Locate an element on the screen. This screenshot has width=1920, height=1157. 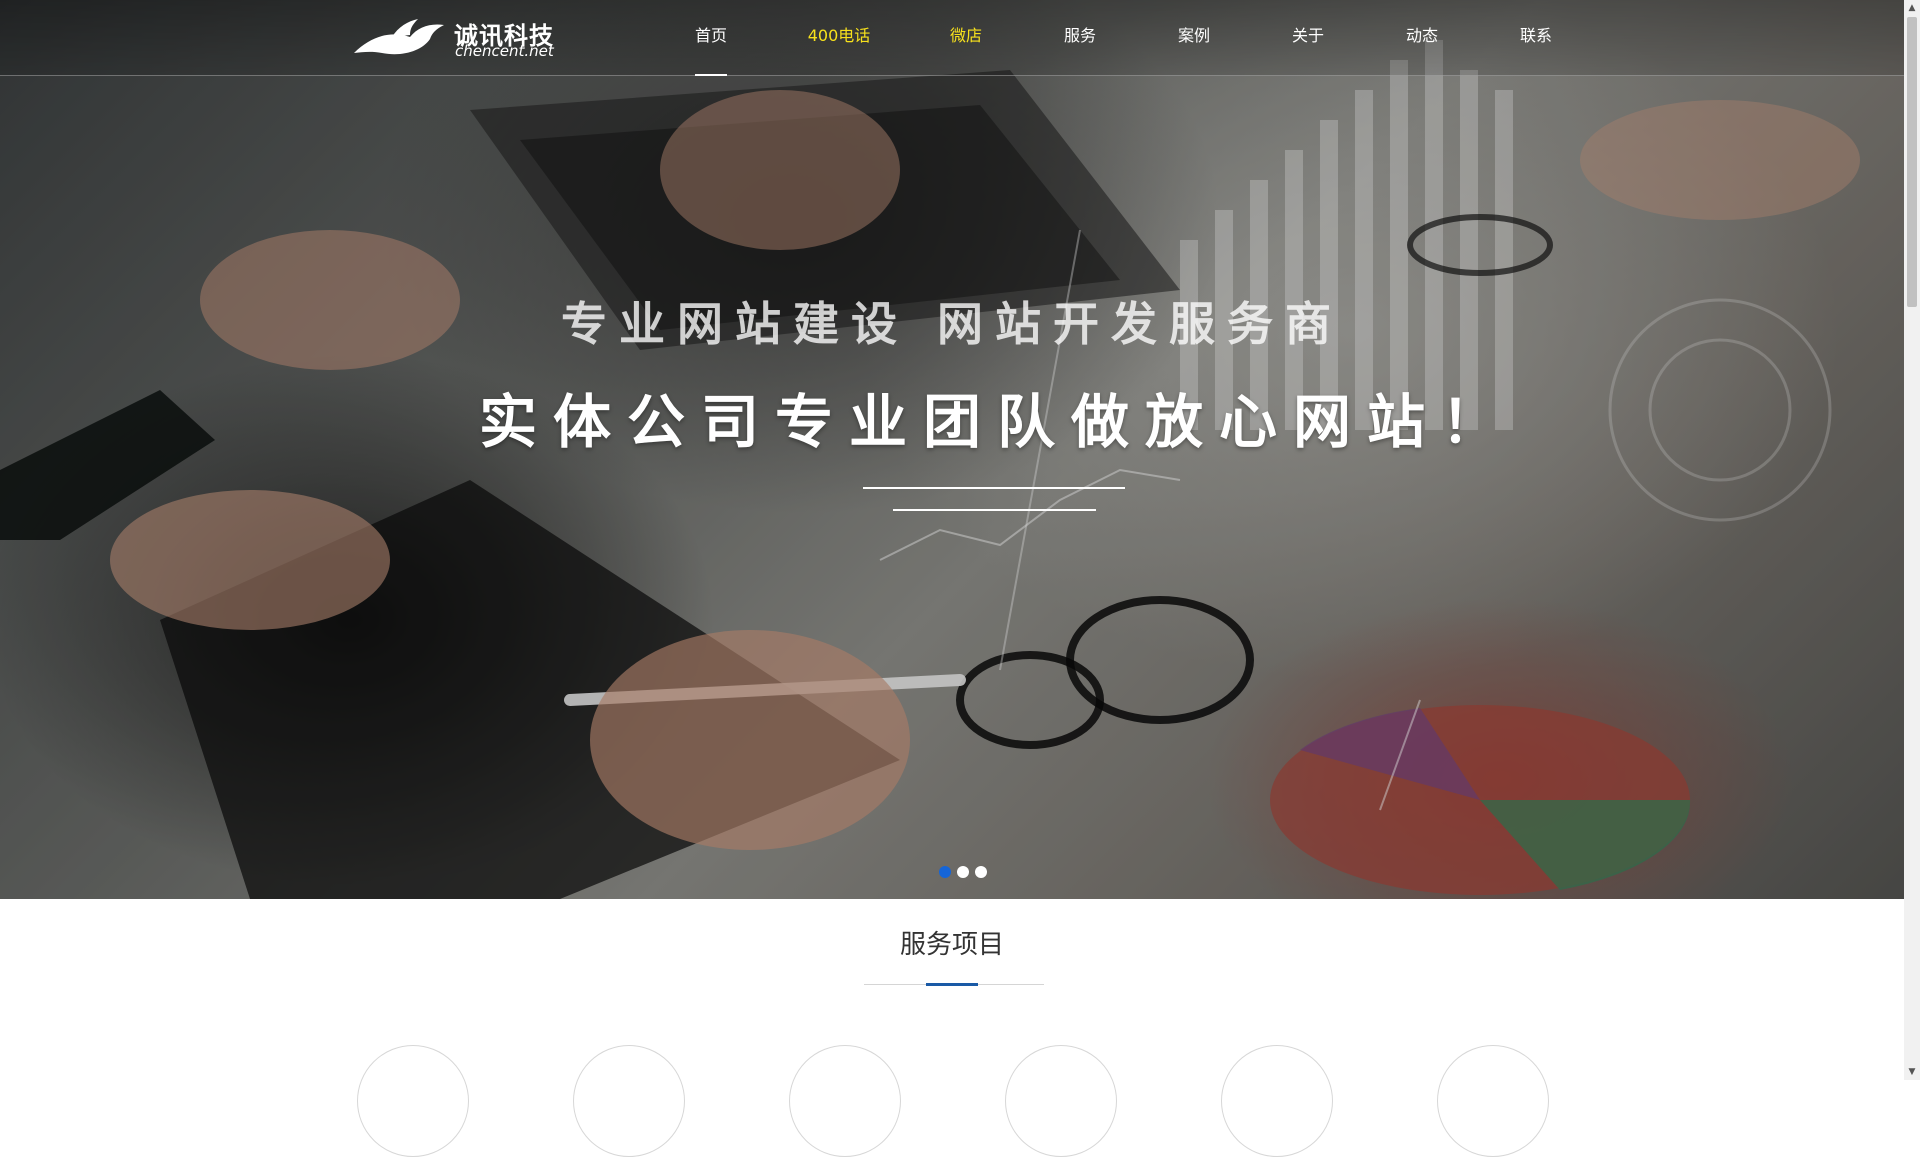
scrollbar-thumb is located at coordinates (1912, 162).